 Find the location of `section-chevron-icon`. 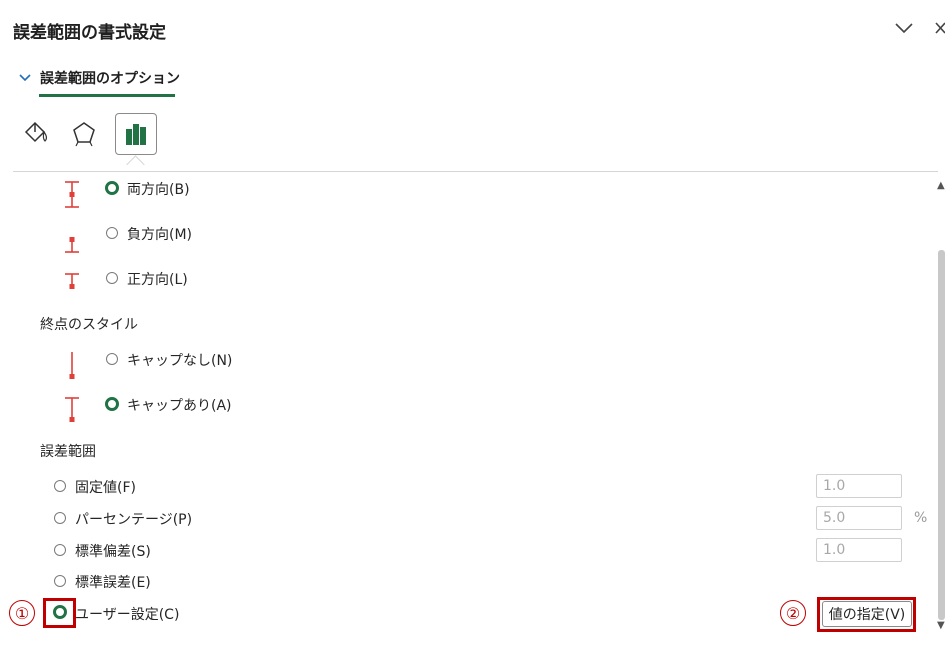

section-chevron-icon is located at coordinates (25, 78).